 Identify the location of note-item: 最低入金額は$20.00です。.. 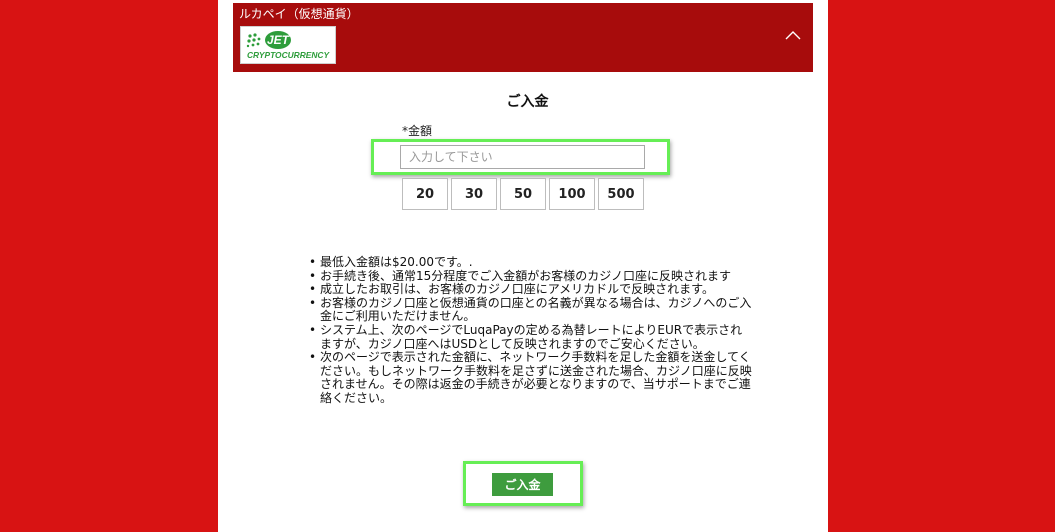
(530, 262).